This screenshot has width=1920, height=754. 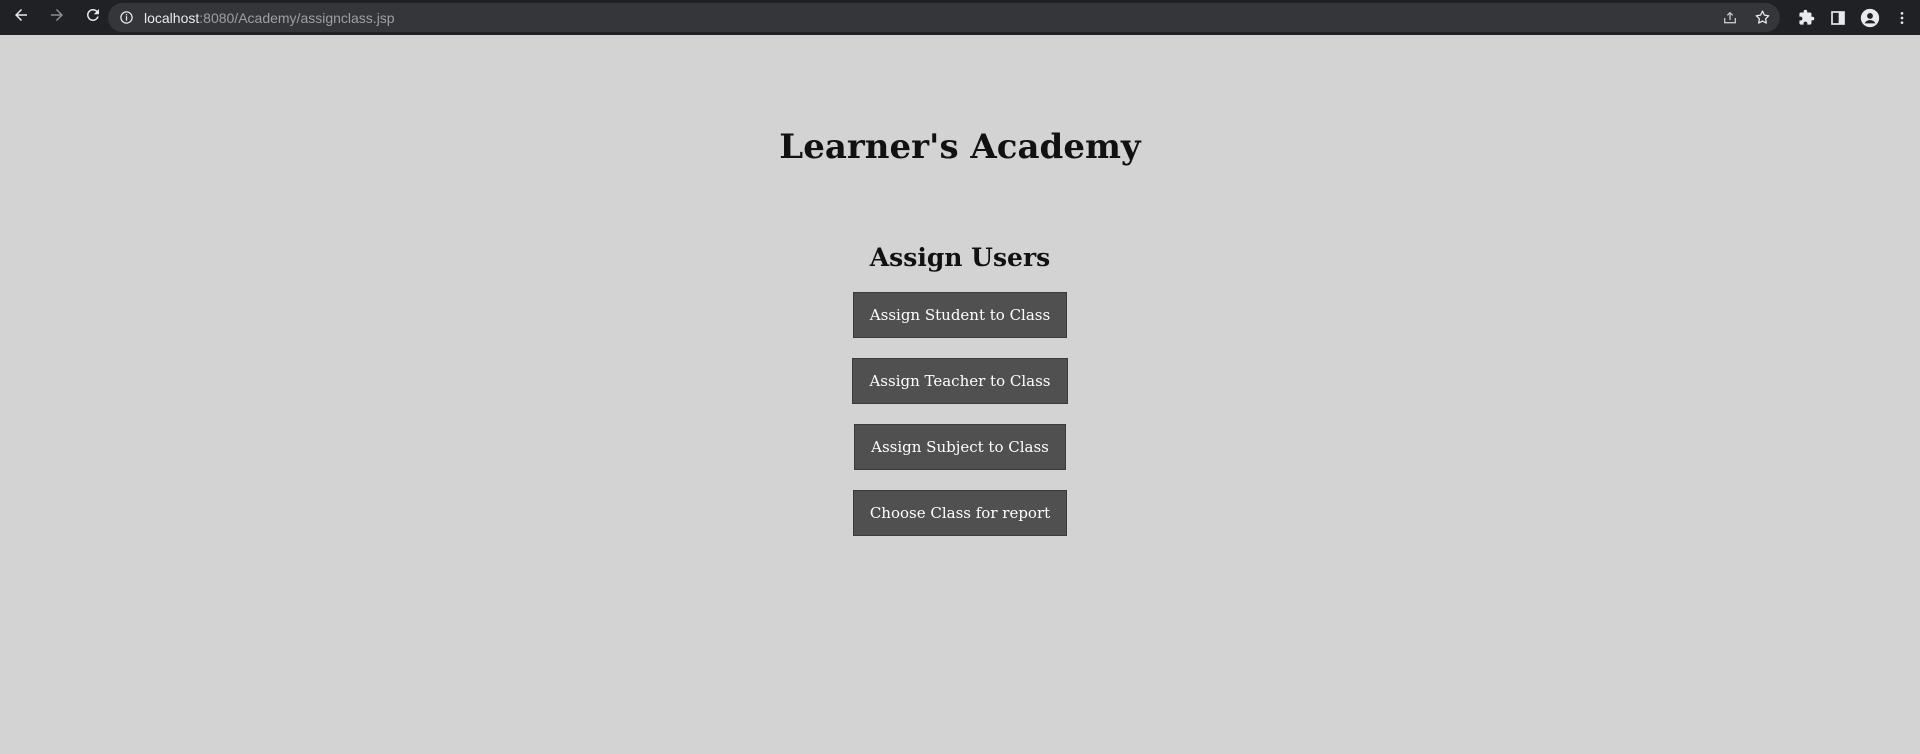 What do you see at coordinates (1870, 18) in the screenshot?
I see `profile-icon` at bounding box center [1870, 18].